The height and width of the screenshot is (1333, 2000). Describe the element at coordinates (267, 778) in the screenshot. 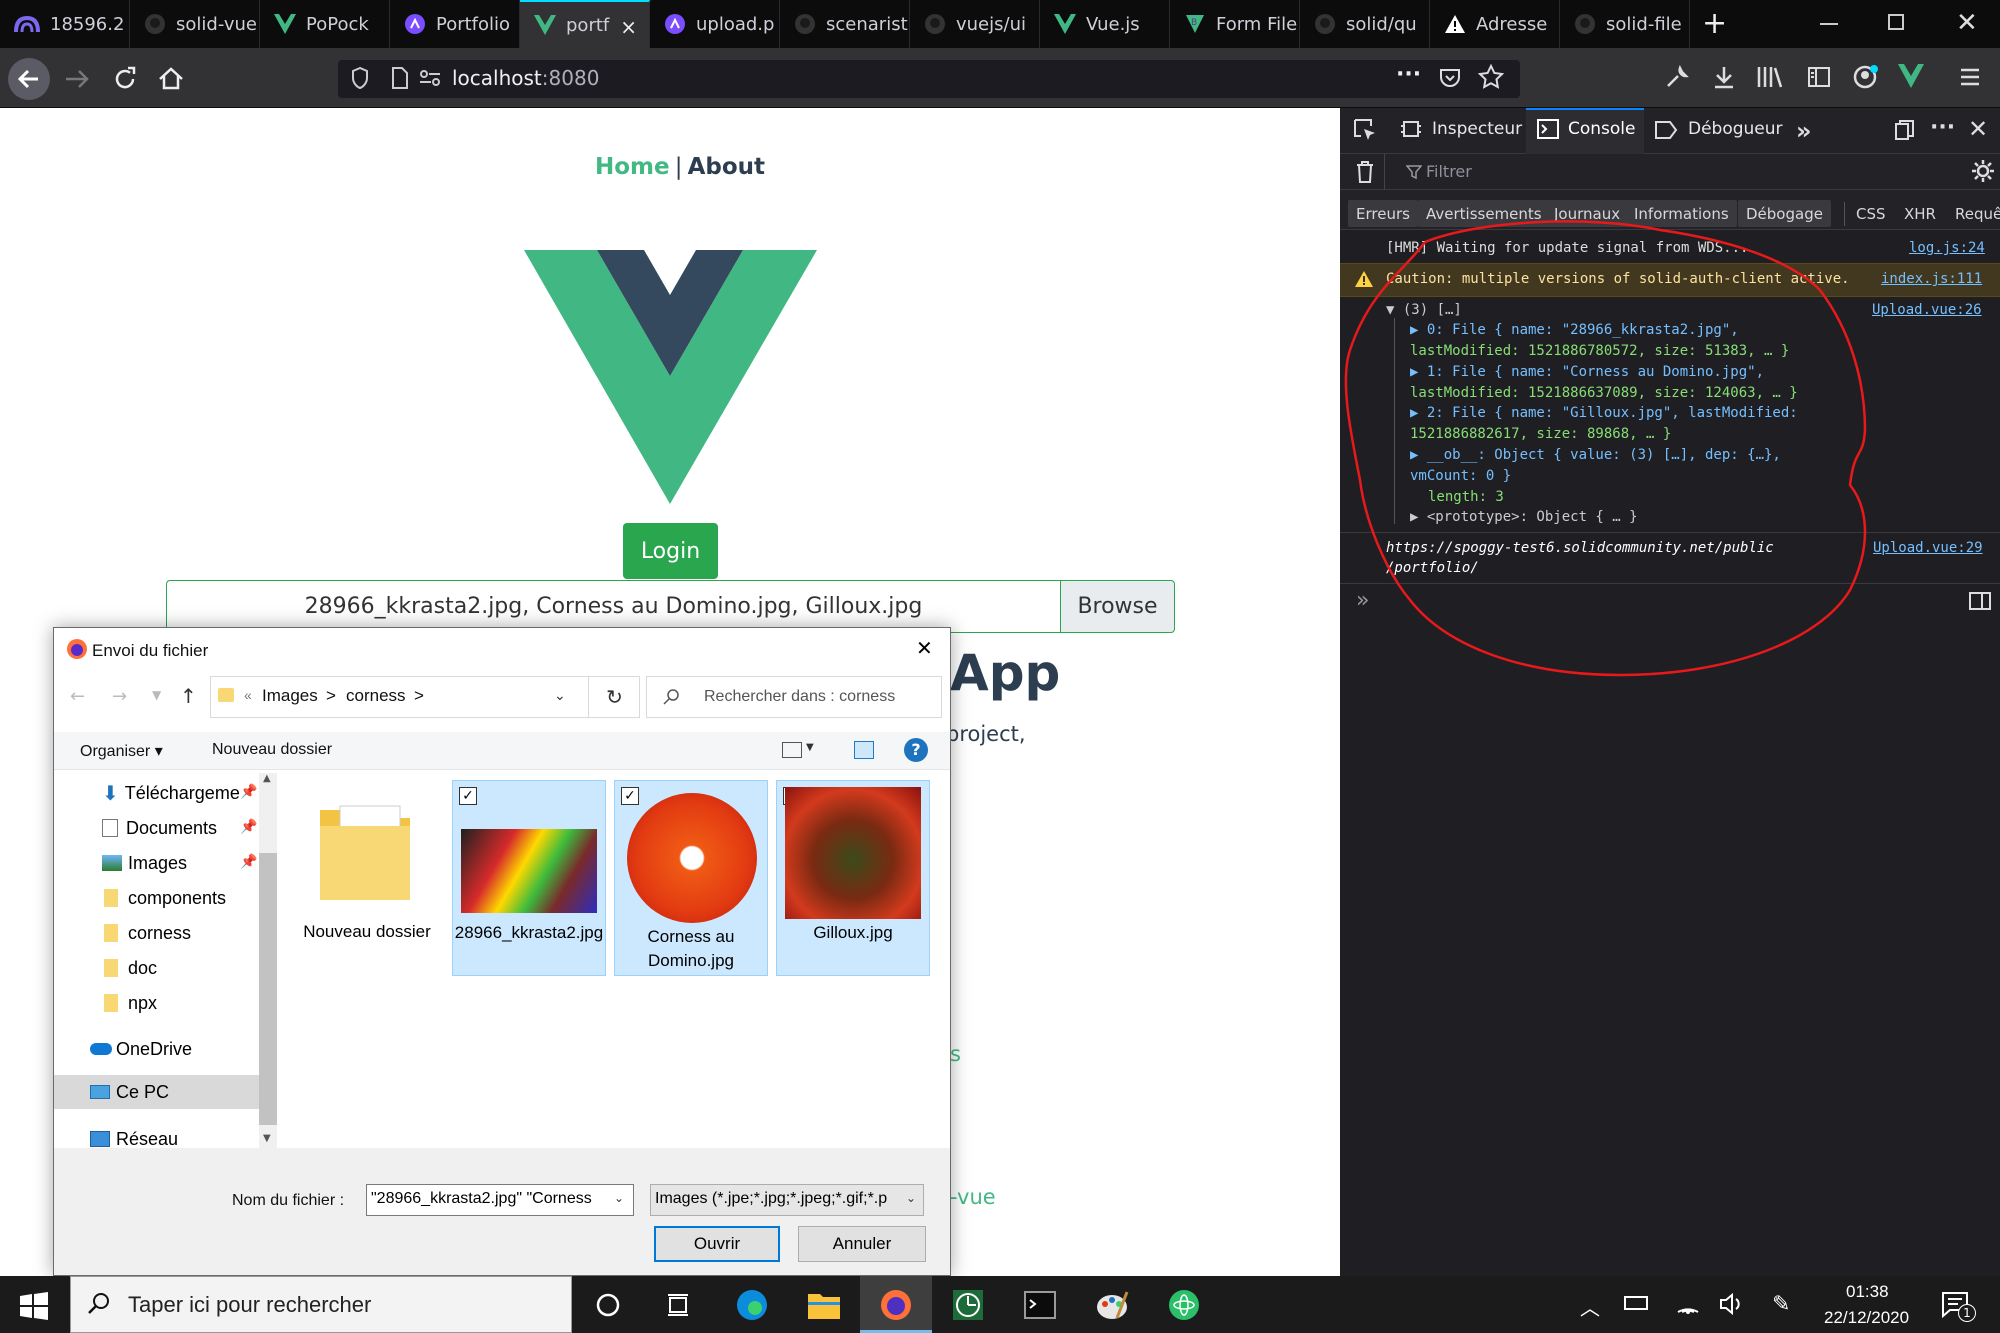

I see `scroll-up-icon: ▲` at that location.